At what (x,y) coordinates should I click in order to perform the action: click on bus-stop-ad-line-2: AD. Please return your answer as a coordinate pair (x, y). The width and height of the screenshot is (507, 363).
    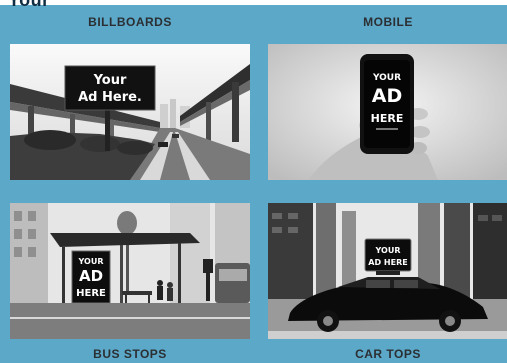
    Looking at the image, I should click on (91, 276).